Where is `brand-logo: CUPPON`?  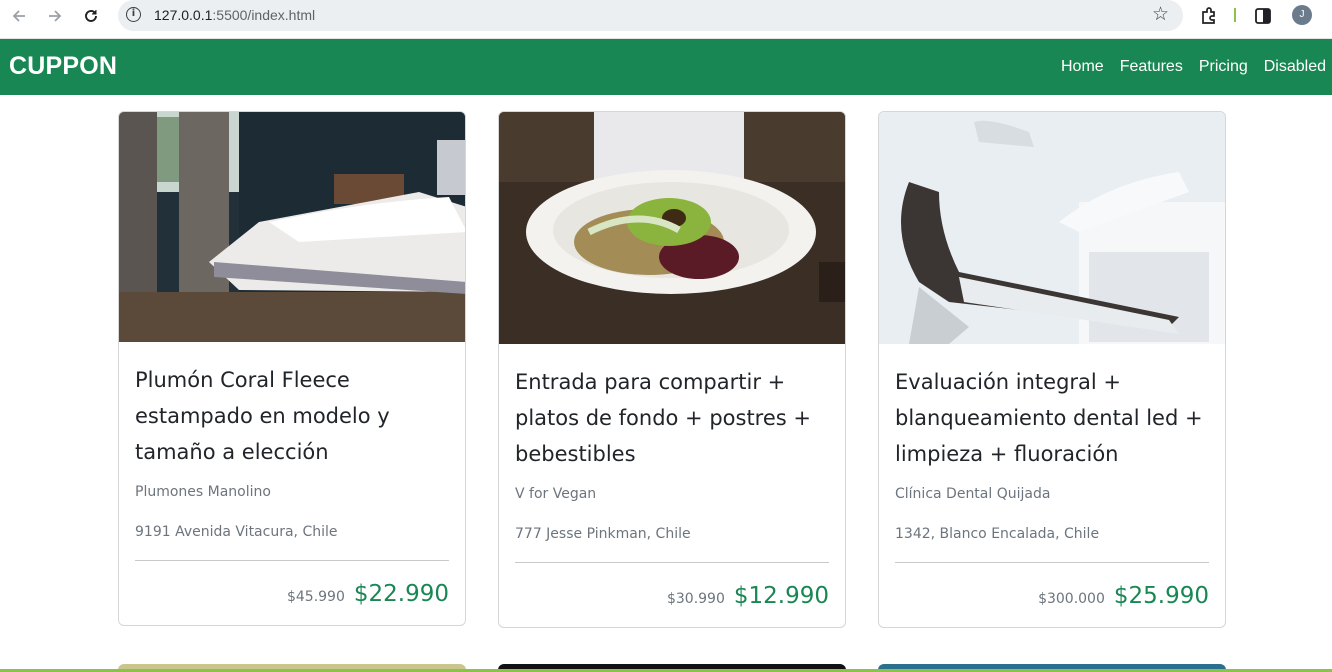
brand-logo: CUPPON is located at coordinates (63, 66).